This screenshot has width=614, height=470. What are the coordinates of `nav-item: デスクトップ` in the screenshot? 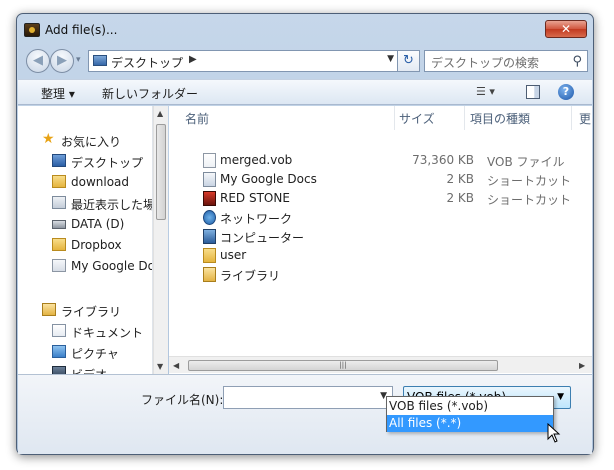 It's located at (85, 161).